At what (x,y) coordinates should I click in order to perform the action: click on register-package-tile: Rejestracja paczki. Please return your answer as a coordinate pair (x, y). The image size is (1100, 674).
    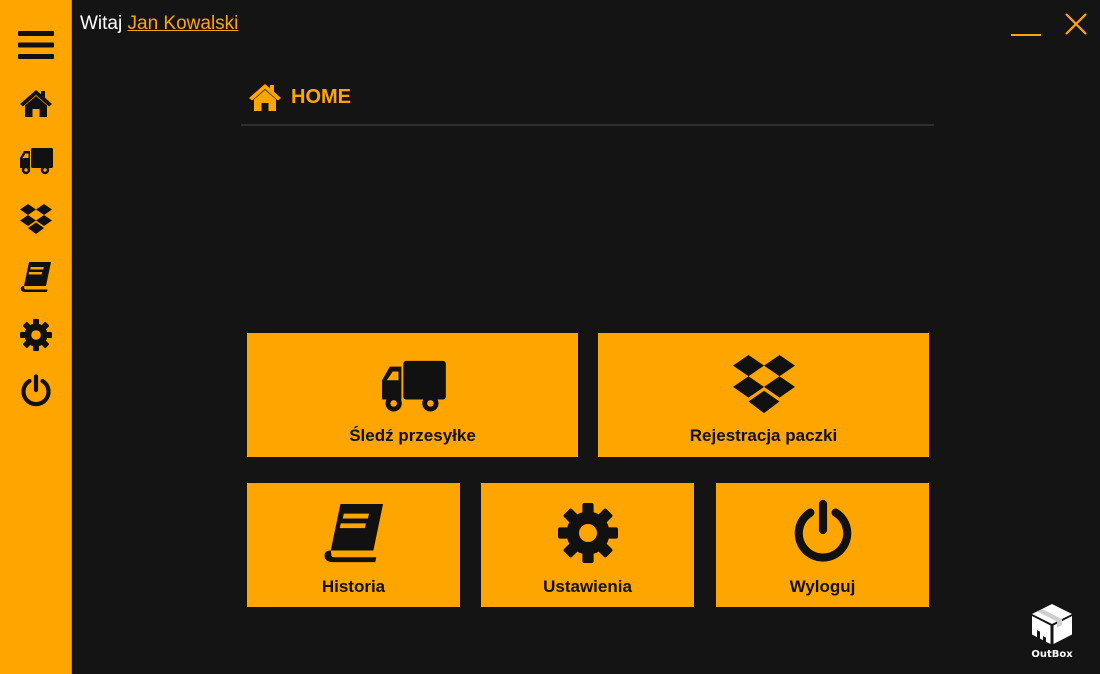
    Looking at the image, I should click on (763, 395).